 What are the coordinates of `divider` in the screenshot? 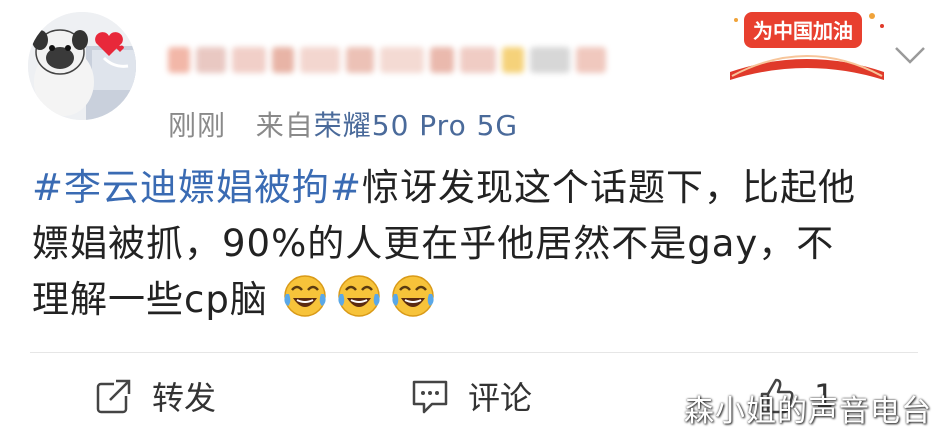 It's located at (474, 352).